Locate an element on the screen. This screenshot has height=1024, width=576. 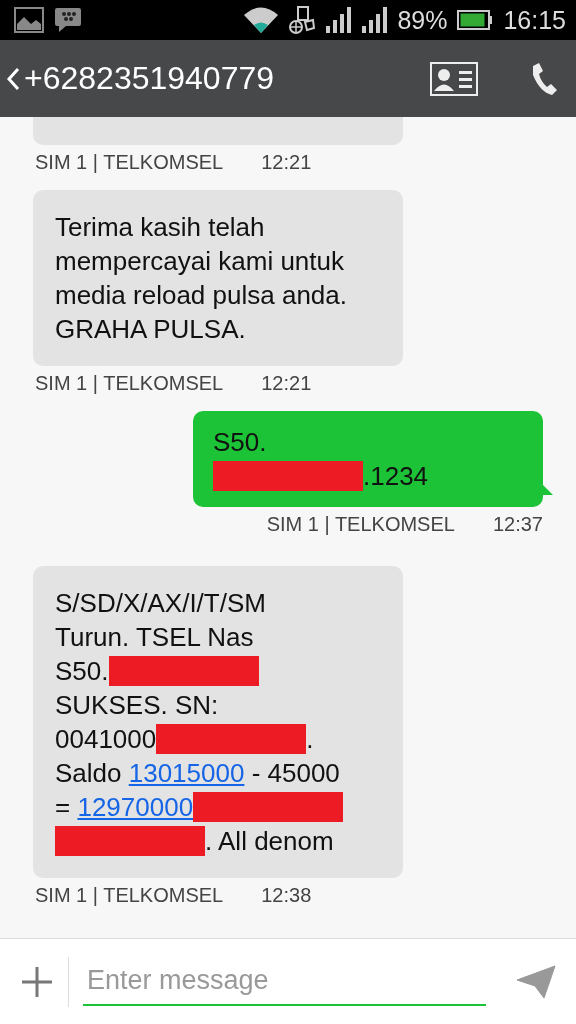
message-text: . All denom is located at coordinates (269, 841).